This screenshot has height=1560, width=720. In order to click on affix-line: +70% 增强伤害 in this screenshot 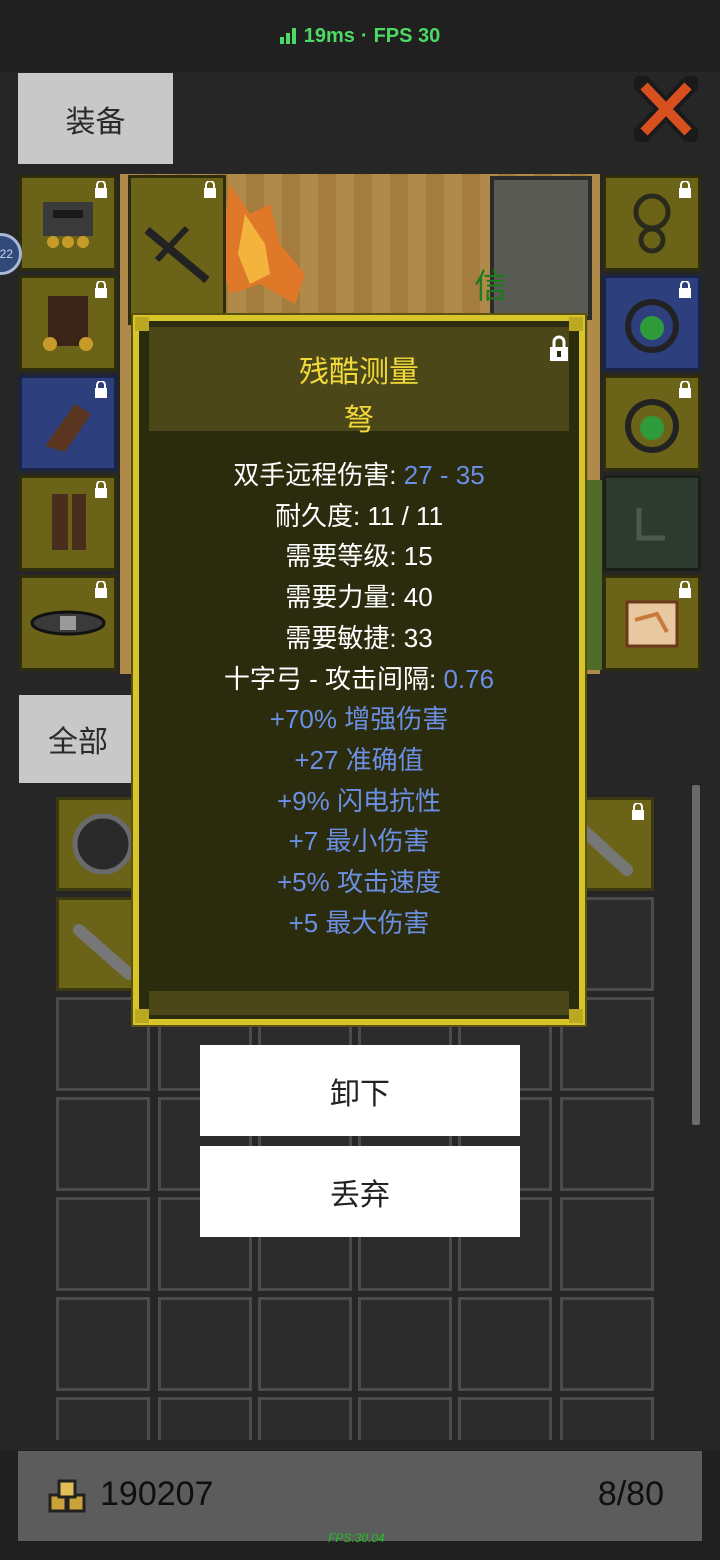, I will do `click(359, 719)`.